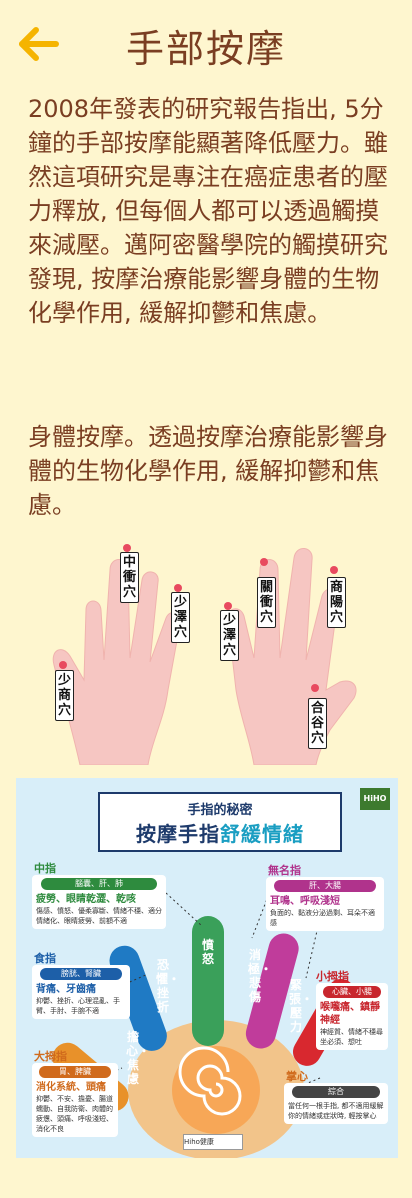  I want to click on finger-emotion-thumb: 擔心・焦慮, so click(138, 1058).